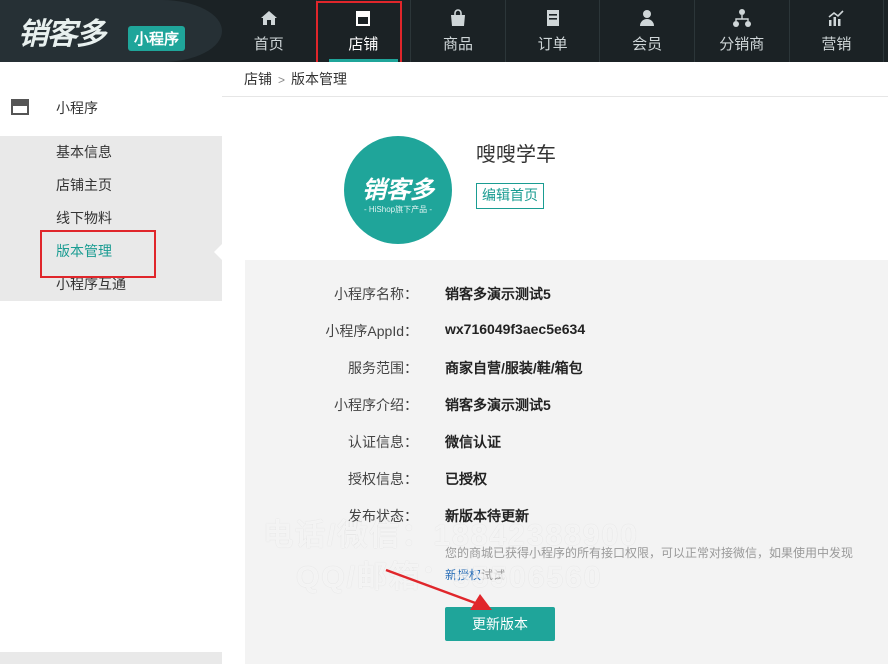 The width and height of the screenshot is (888, 664). Describe the element at coordinates (555, 79) in the screenshot. I see `breadcrumb: 店铺 > 版本管理` at that location.